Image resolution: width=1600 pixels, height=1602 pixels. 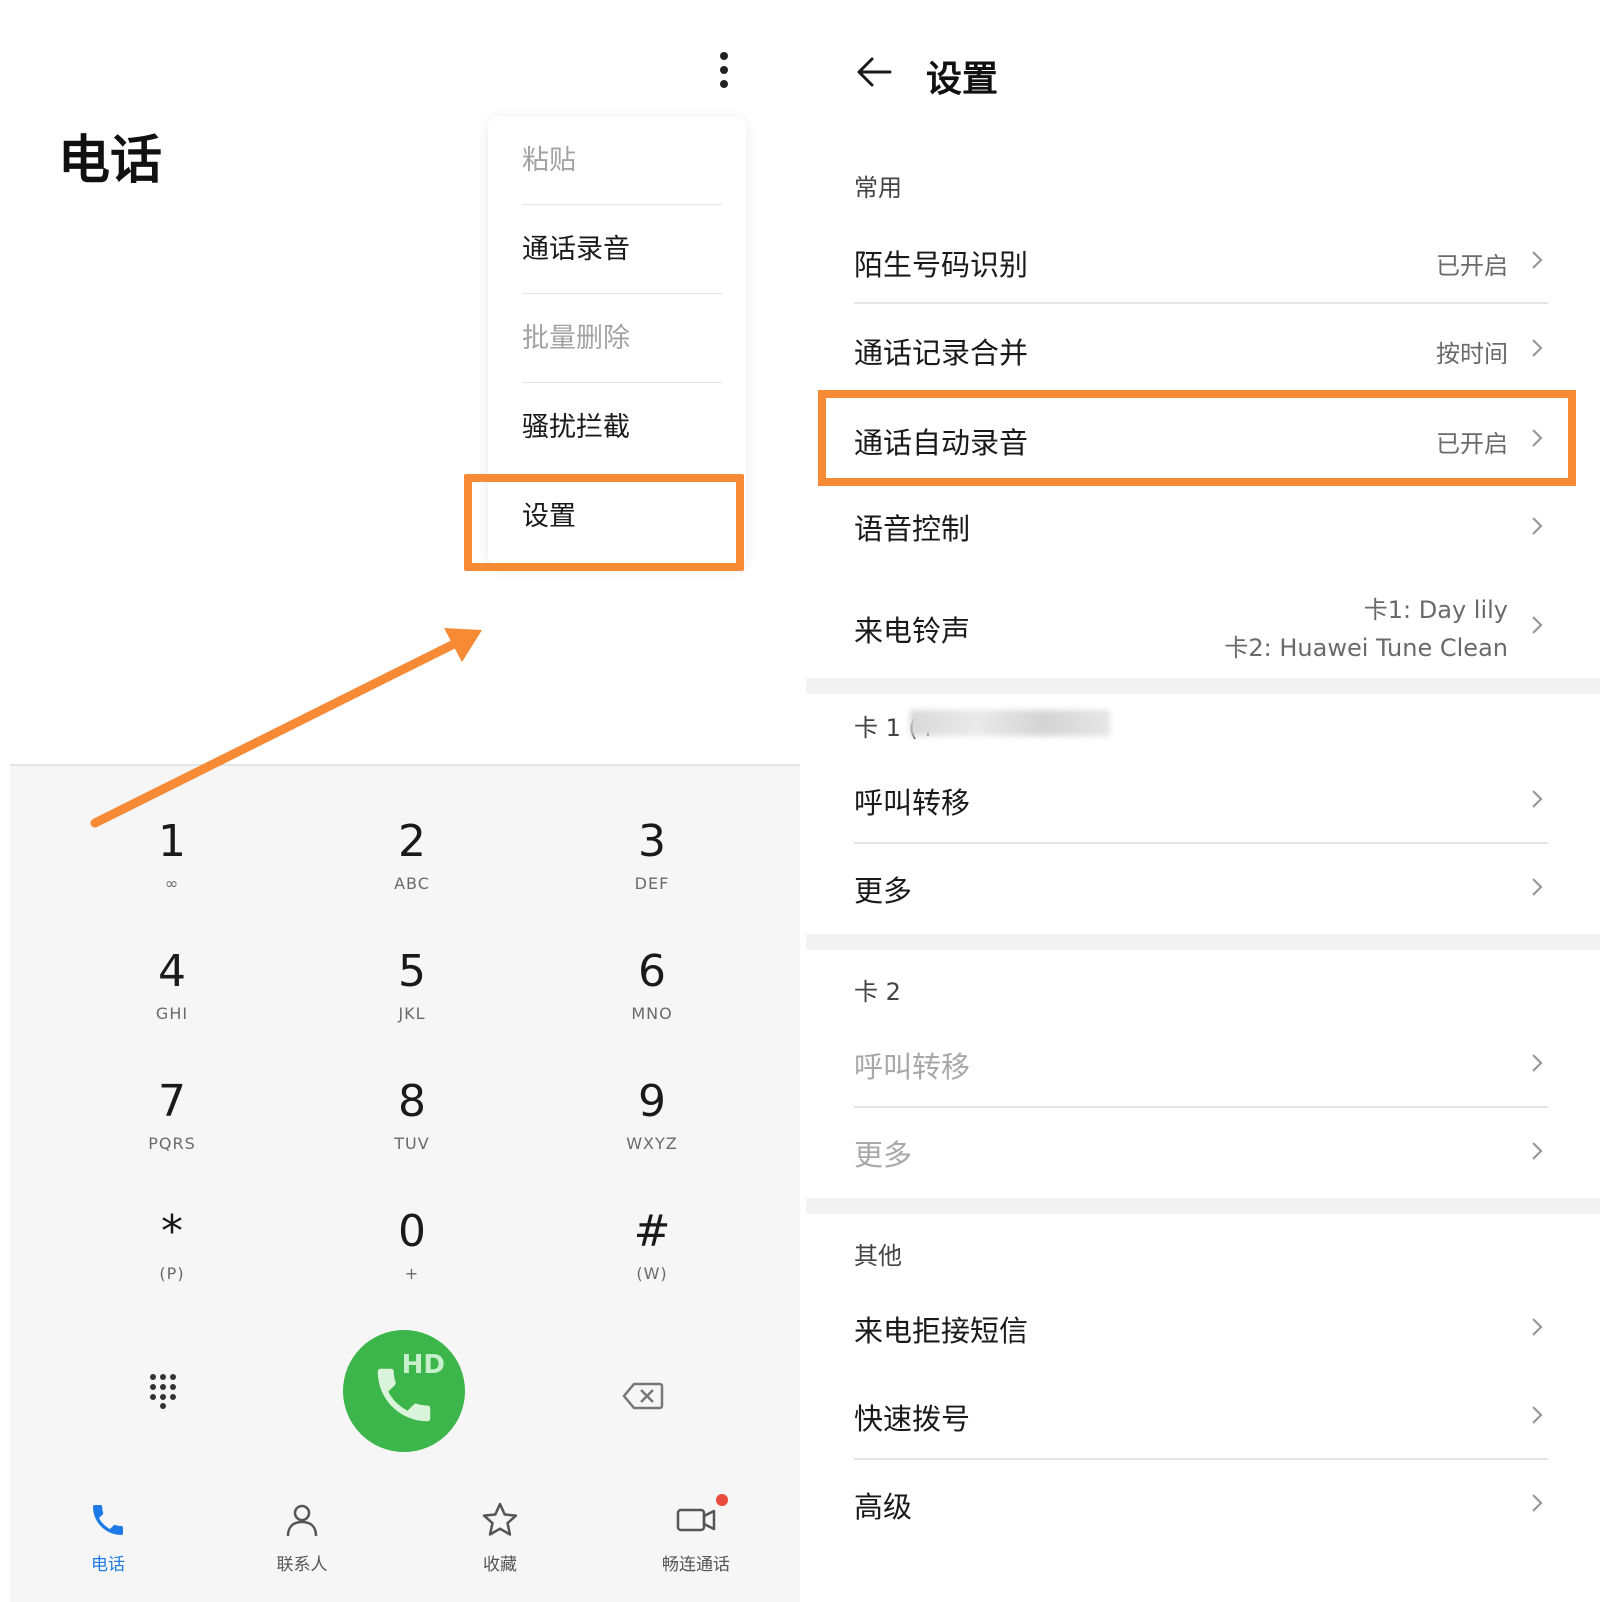 What do you see at coordinates (108, 1537) in the screenshot?
I see `tab-phone: 电话` at bounding box center [108, 1537].